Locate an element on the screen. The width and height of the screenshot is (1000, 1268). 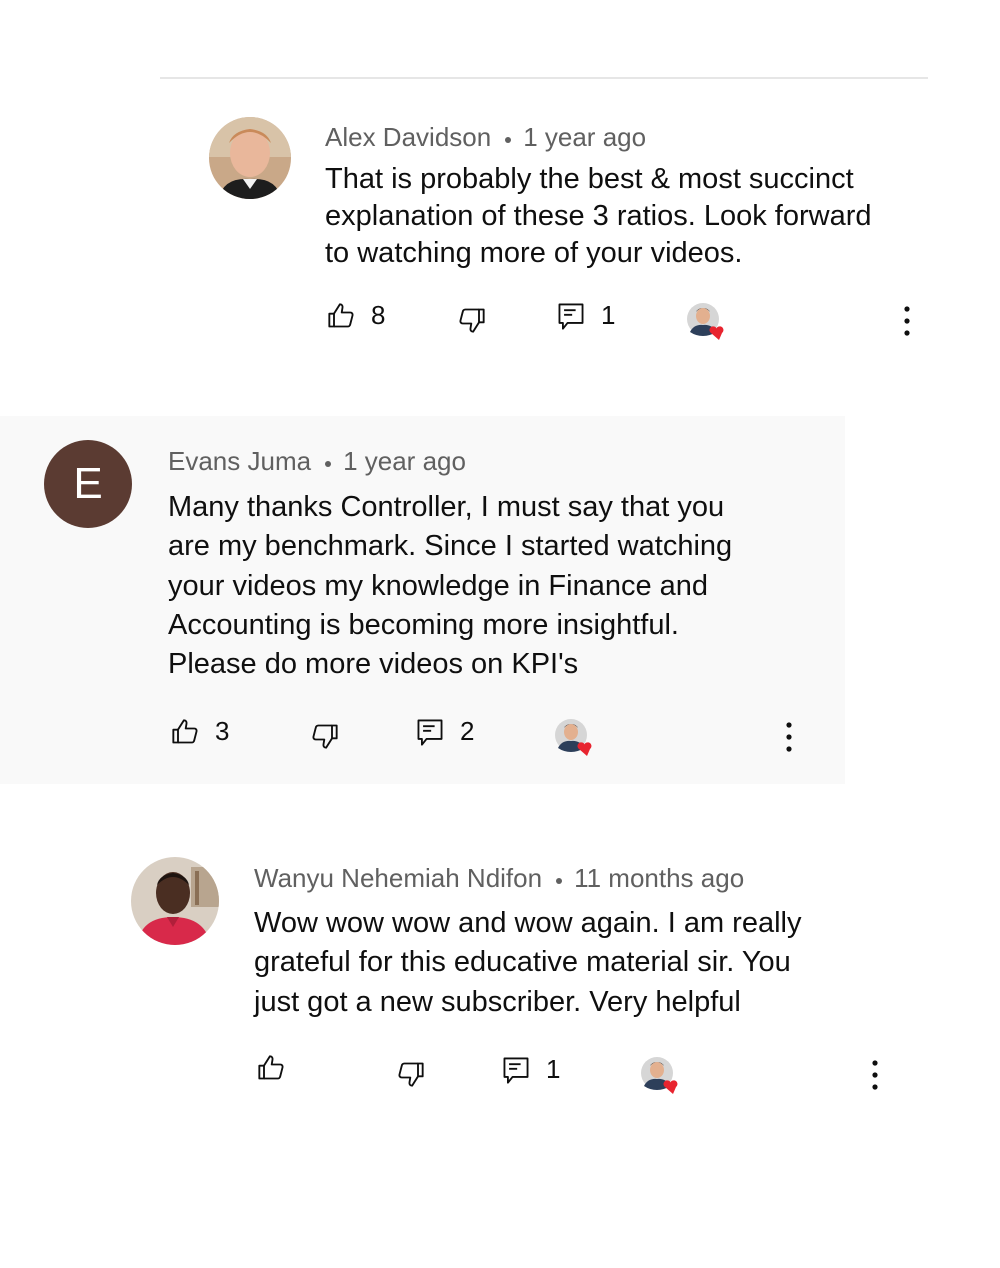
like-count: 8 is located at coordinates (378, 315).